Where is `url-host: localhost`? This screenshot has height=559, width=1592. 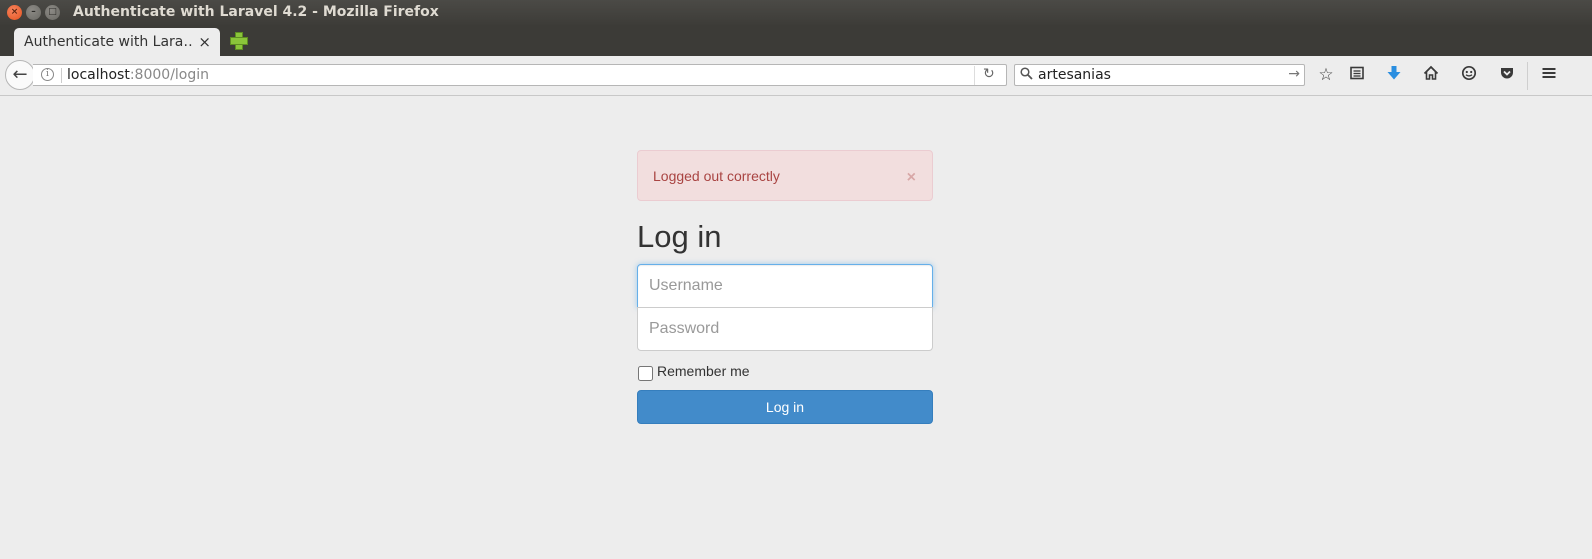
url-host: localhost is located at coordinates (98, 75).